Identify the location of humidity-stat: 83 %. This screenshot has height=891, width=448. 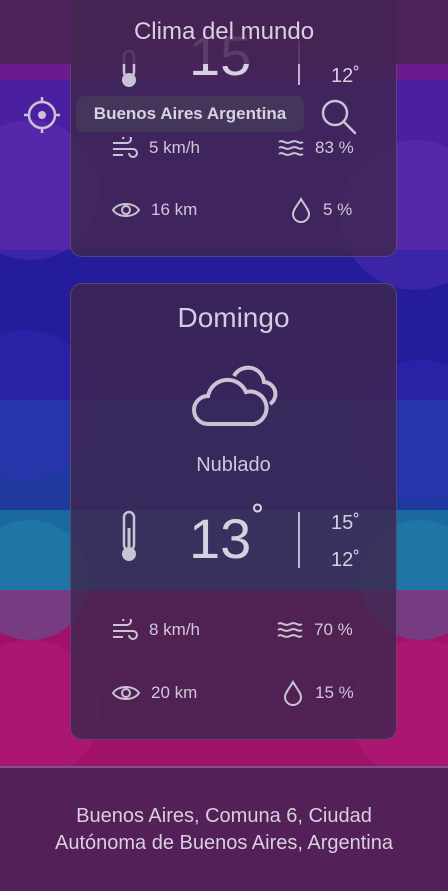
(315, 148).